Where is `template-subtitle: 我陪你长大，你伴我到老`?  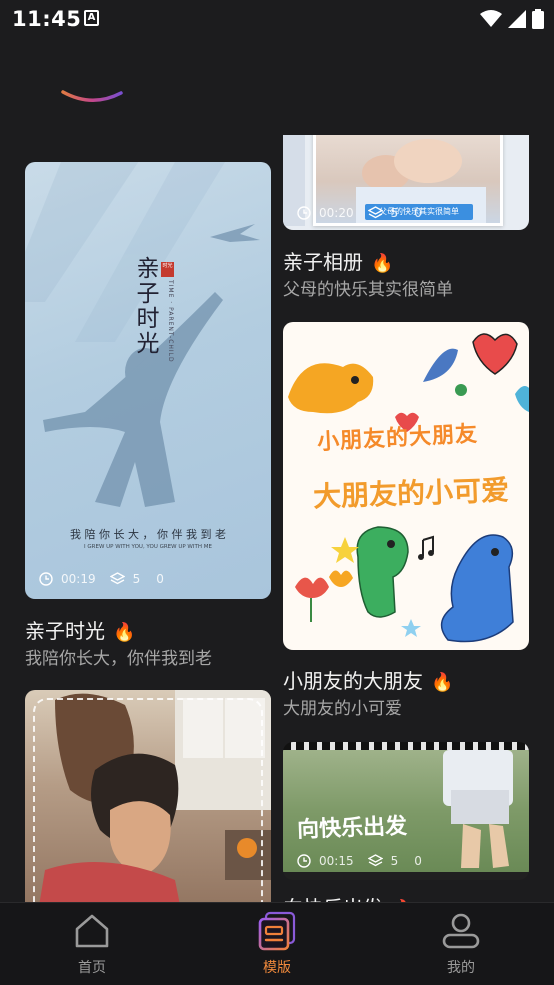
template-subtitle: 我陪你长大，你伴我到老 is located at coordinates (118, 659).